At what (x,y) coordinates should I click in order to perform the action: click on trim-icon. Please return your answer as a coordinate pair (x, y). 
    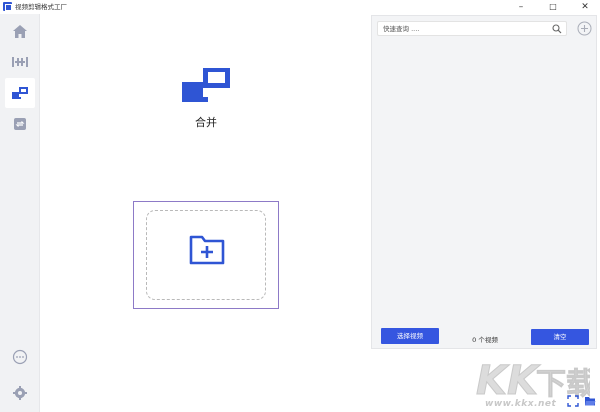
    Looking at the image, I should click on (20, 62).